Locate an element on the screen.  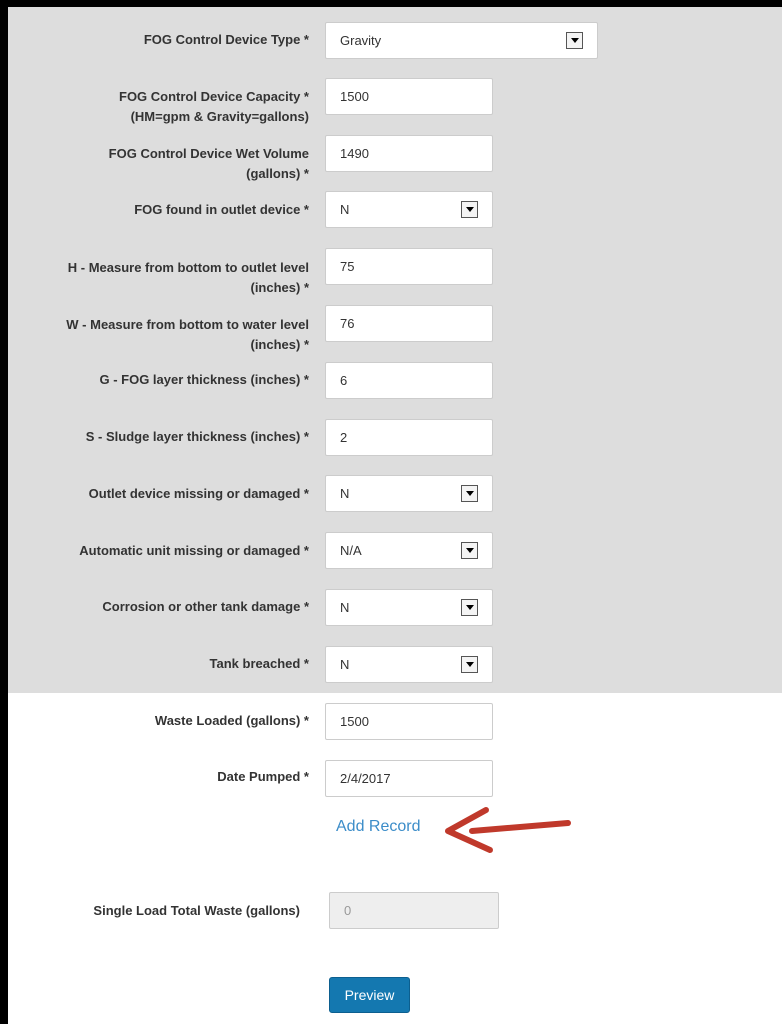
w-measure-label-line1: W - Measure from bottom to water level is located at coordinates (187, 324).